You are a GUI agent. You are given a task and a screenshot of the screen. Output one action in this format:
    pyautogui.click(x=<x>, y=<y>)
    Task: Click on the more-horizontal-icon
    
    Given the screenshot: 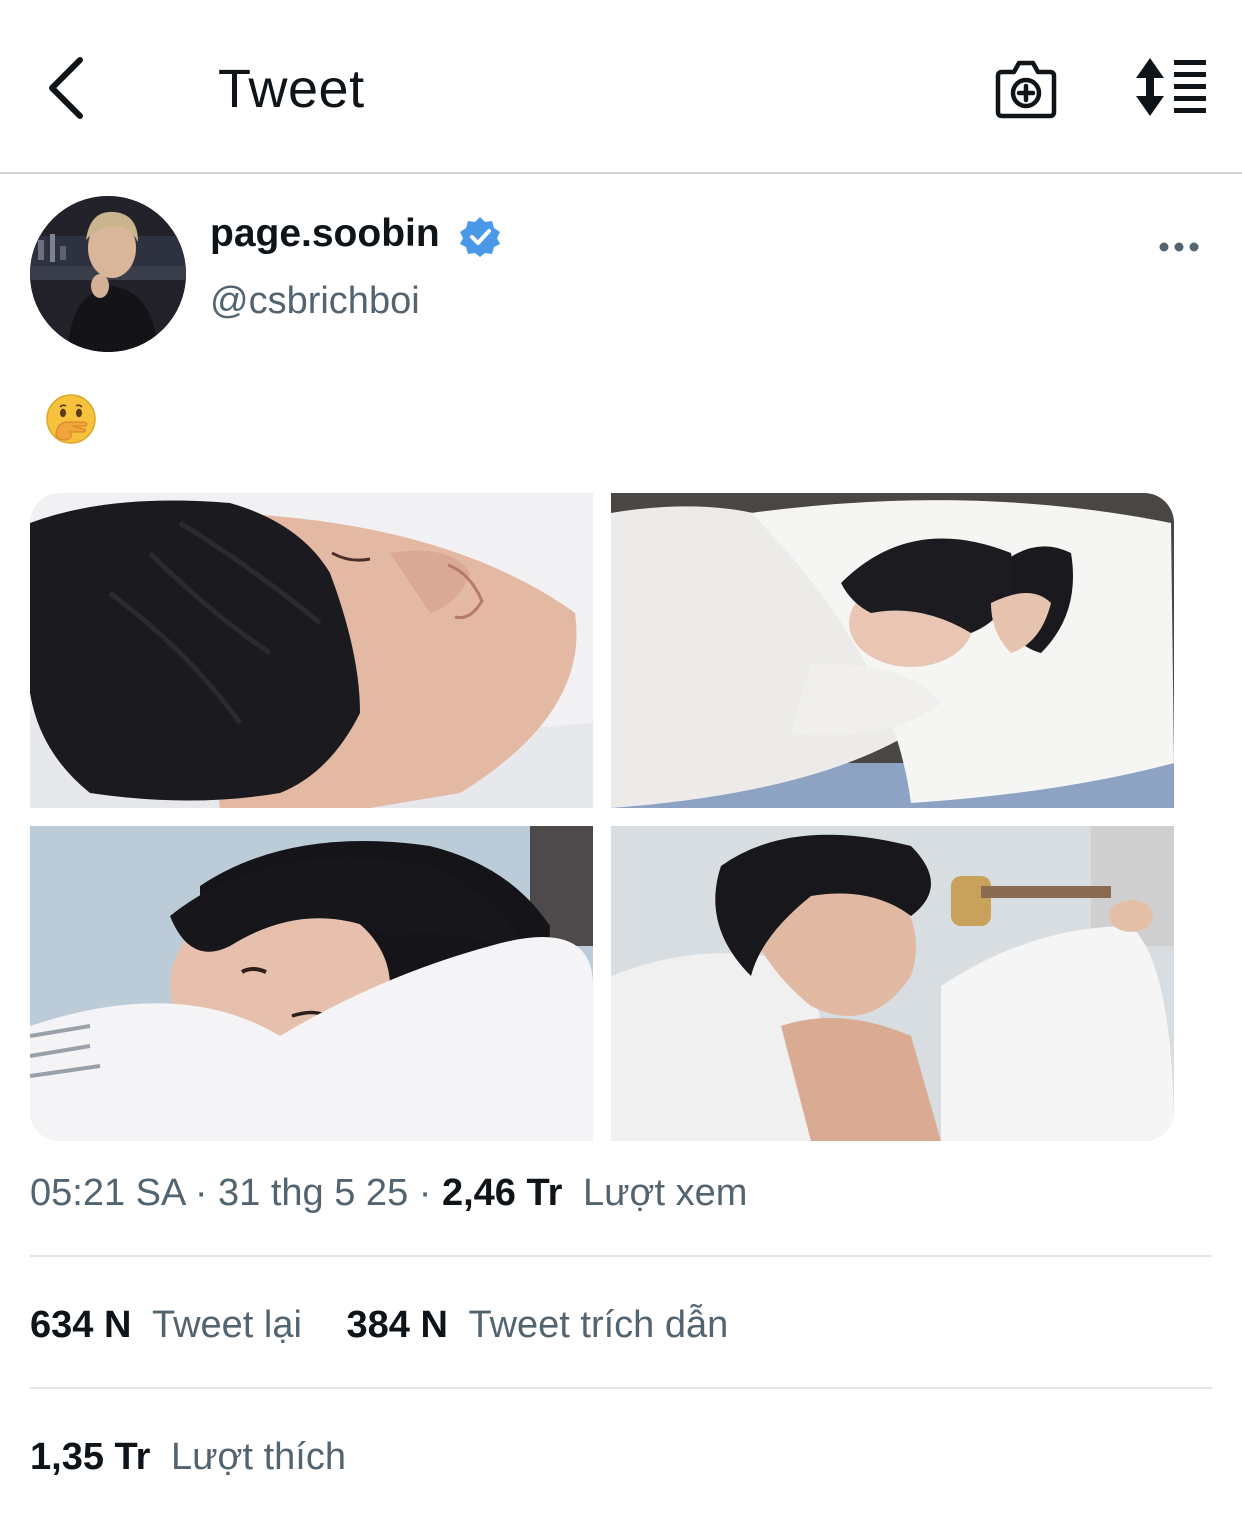 What is the action you would take?
    pyautogui.click(x=1179, y=247)
    